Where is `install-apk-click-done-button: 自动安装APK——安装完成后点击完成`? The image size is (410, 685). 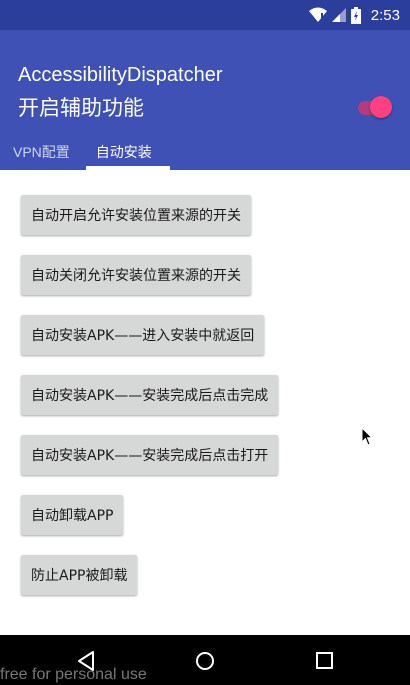
install-apk-click-done-button: 自动安装APK——安装完成后点击完成 is located at coordinates (150, 395).